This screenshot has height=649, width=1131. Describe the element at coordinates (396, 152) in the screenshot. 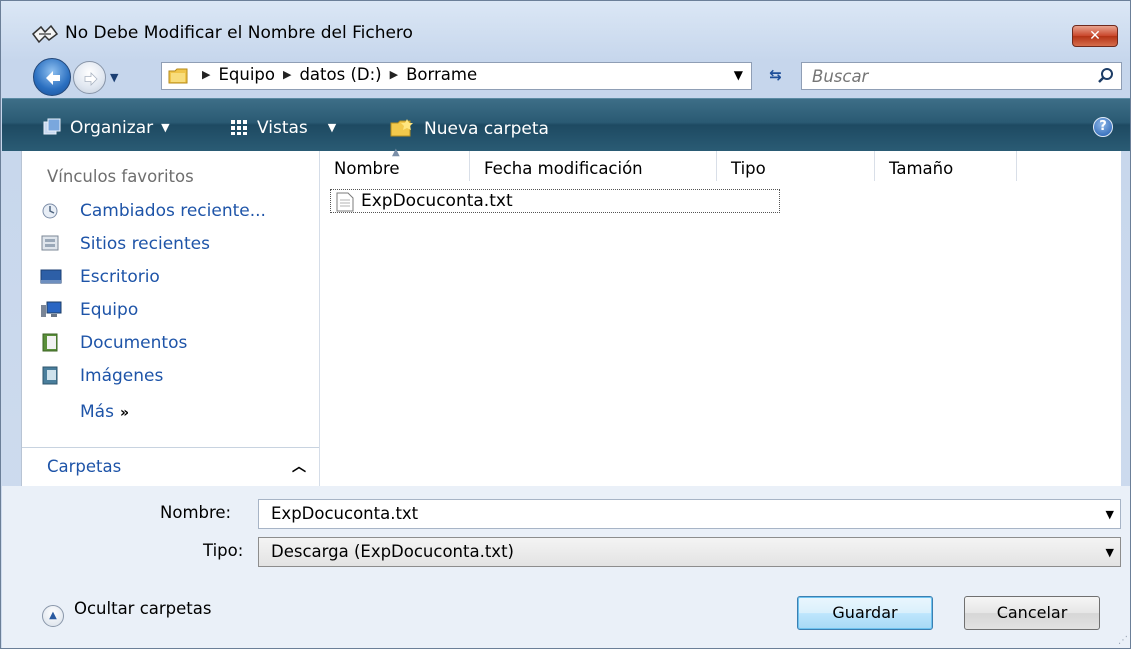

I see `sort-ascending-icon: ▲` at that location.